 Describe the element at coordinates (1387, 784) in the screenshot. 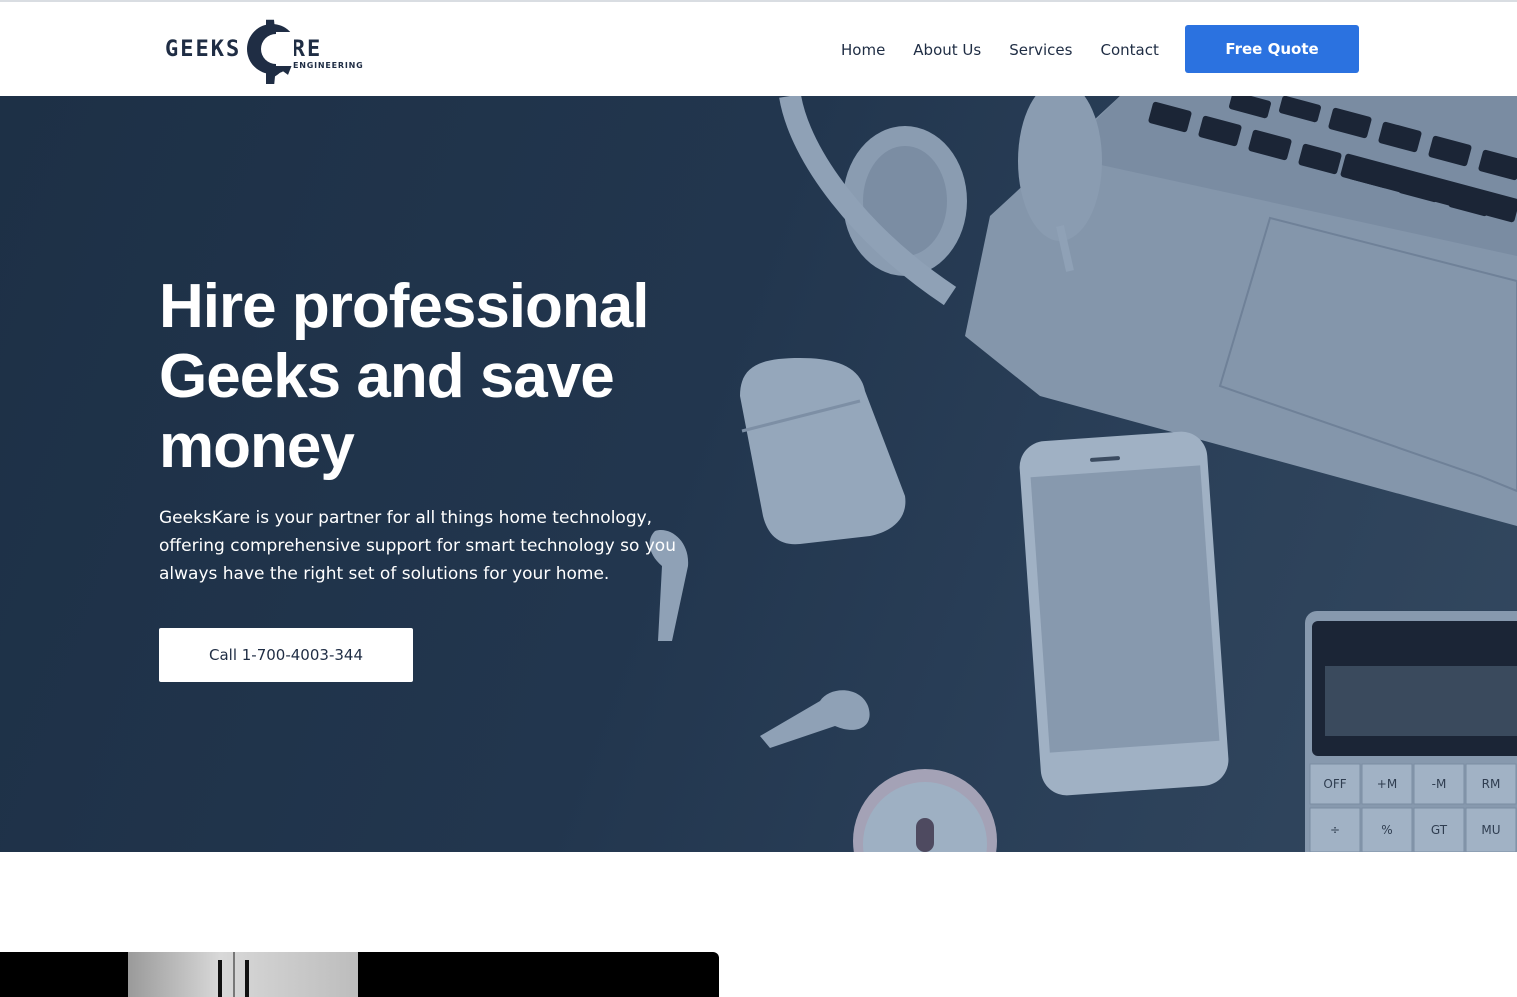

I see `calc-key: +M` at that location.